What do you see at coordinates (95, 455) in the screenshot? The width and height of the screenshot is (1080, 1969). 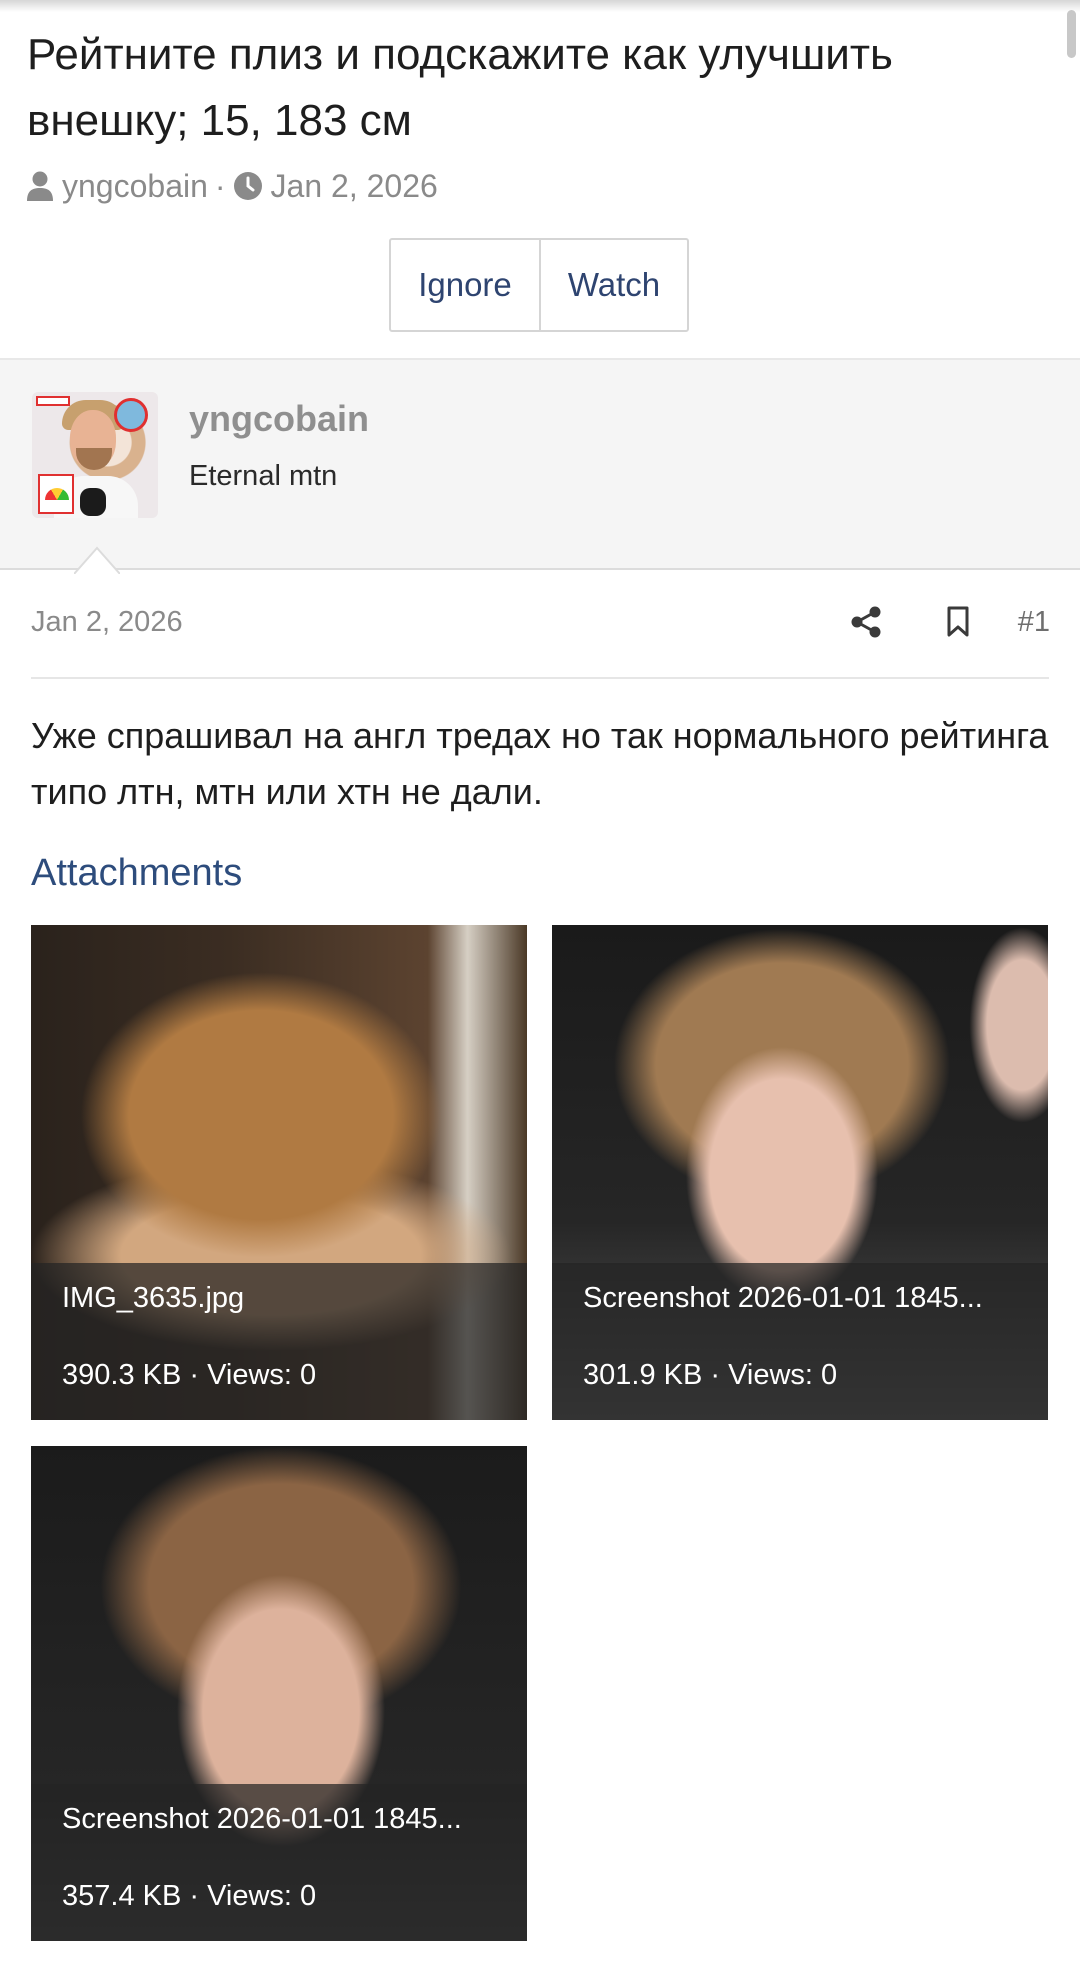 I see `avatar` at bounding box center [95, 455].